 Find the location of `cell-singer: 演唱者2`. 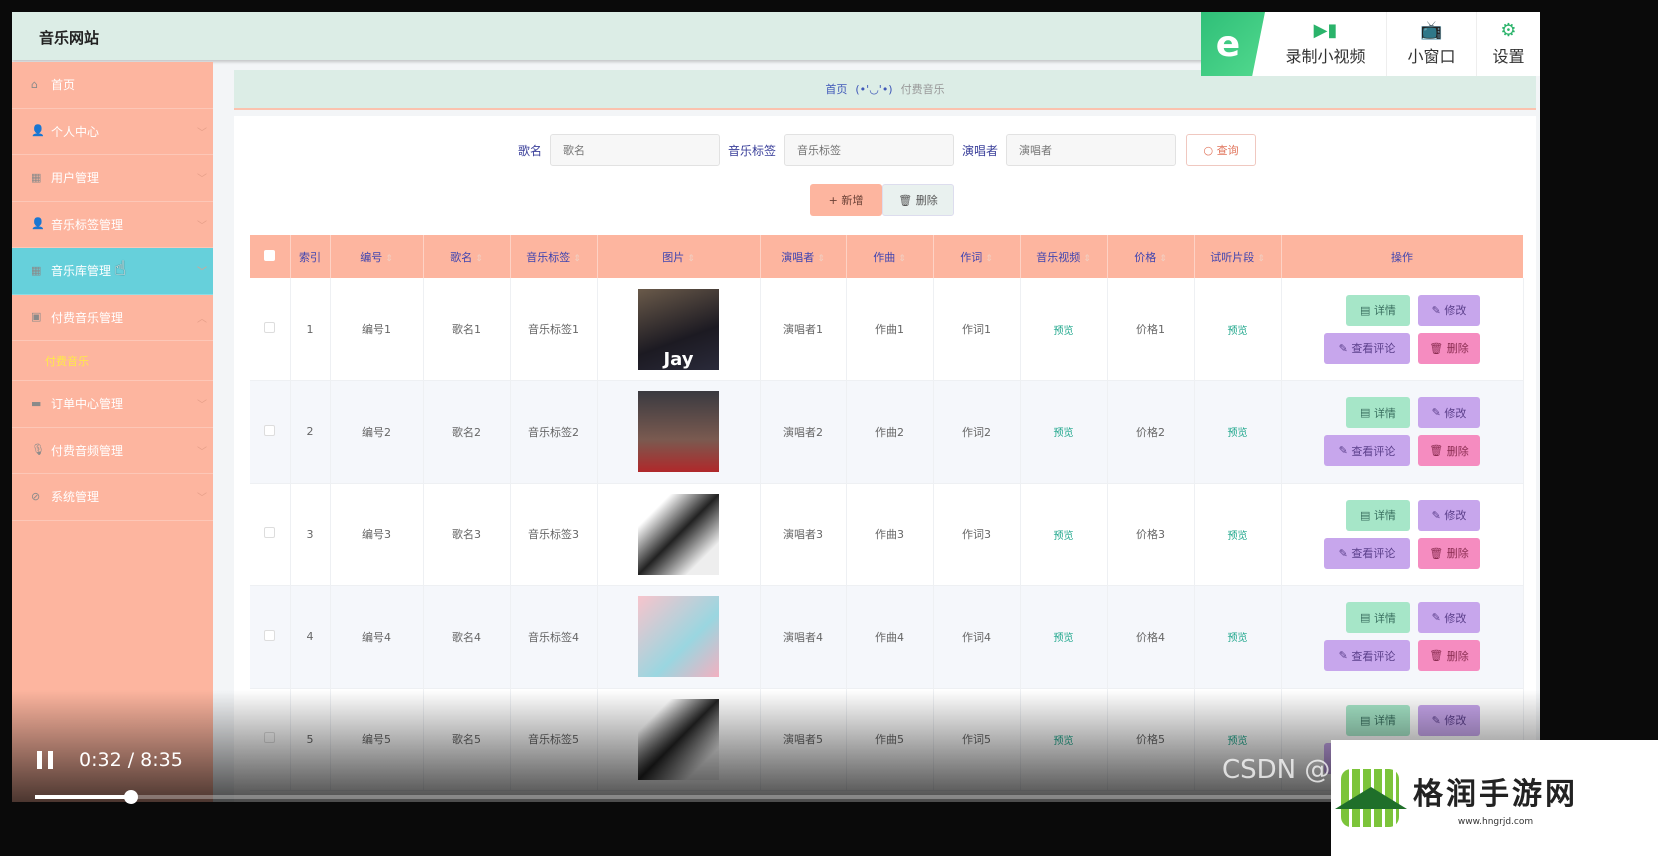

cell-singer: 演唱者2 is located at coordinates (803, 432).